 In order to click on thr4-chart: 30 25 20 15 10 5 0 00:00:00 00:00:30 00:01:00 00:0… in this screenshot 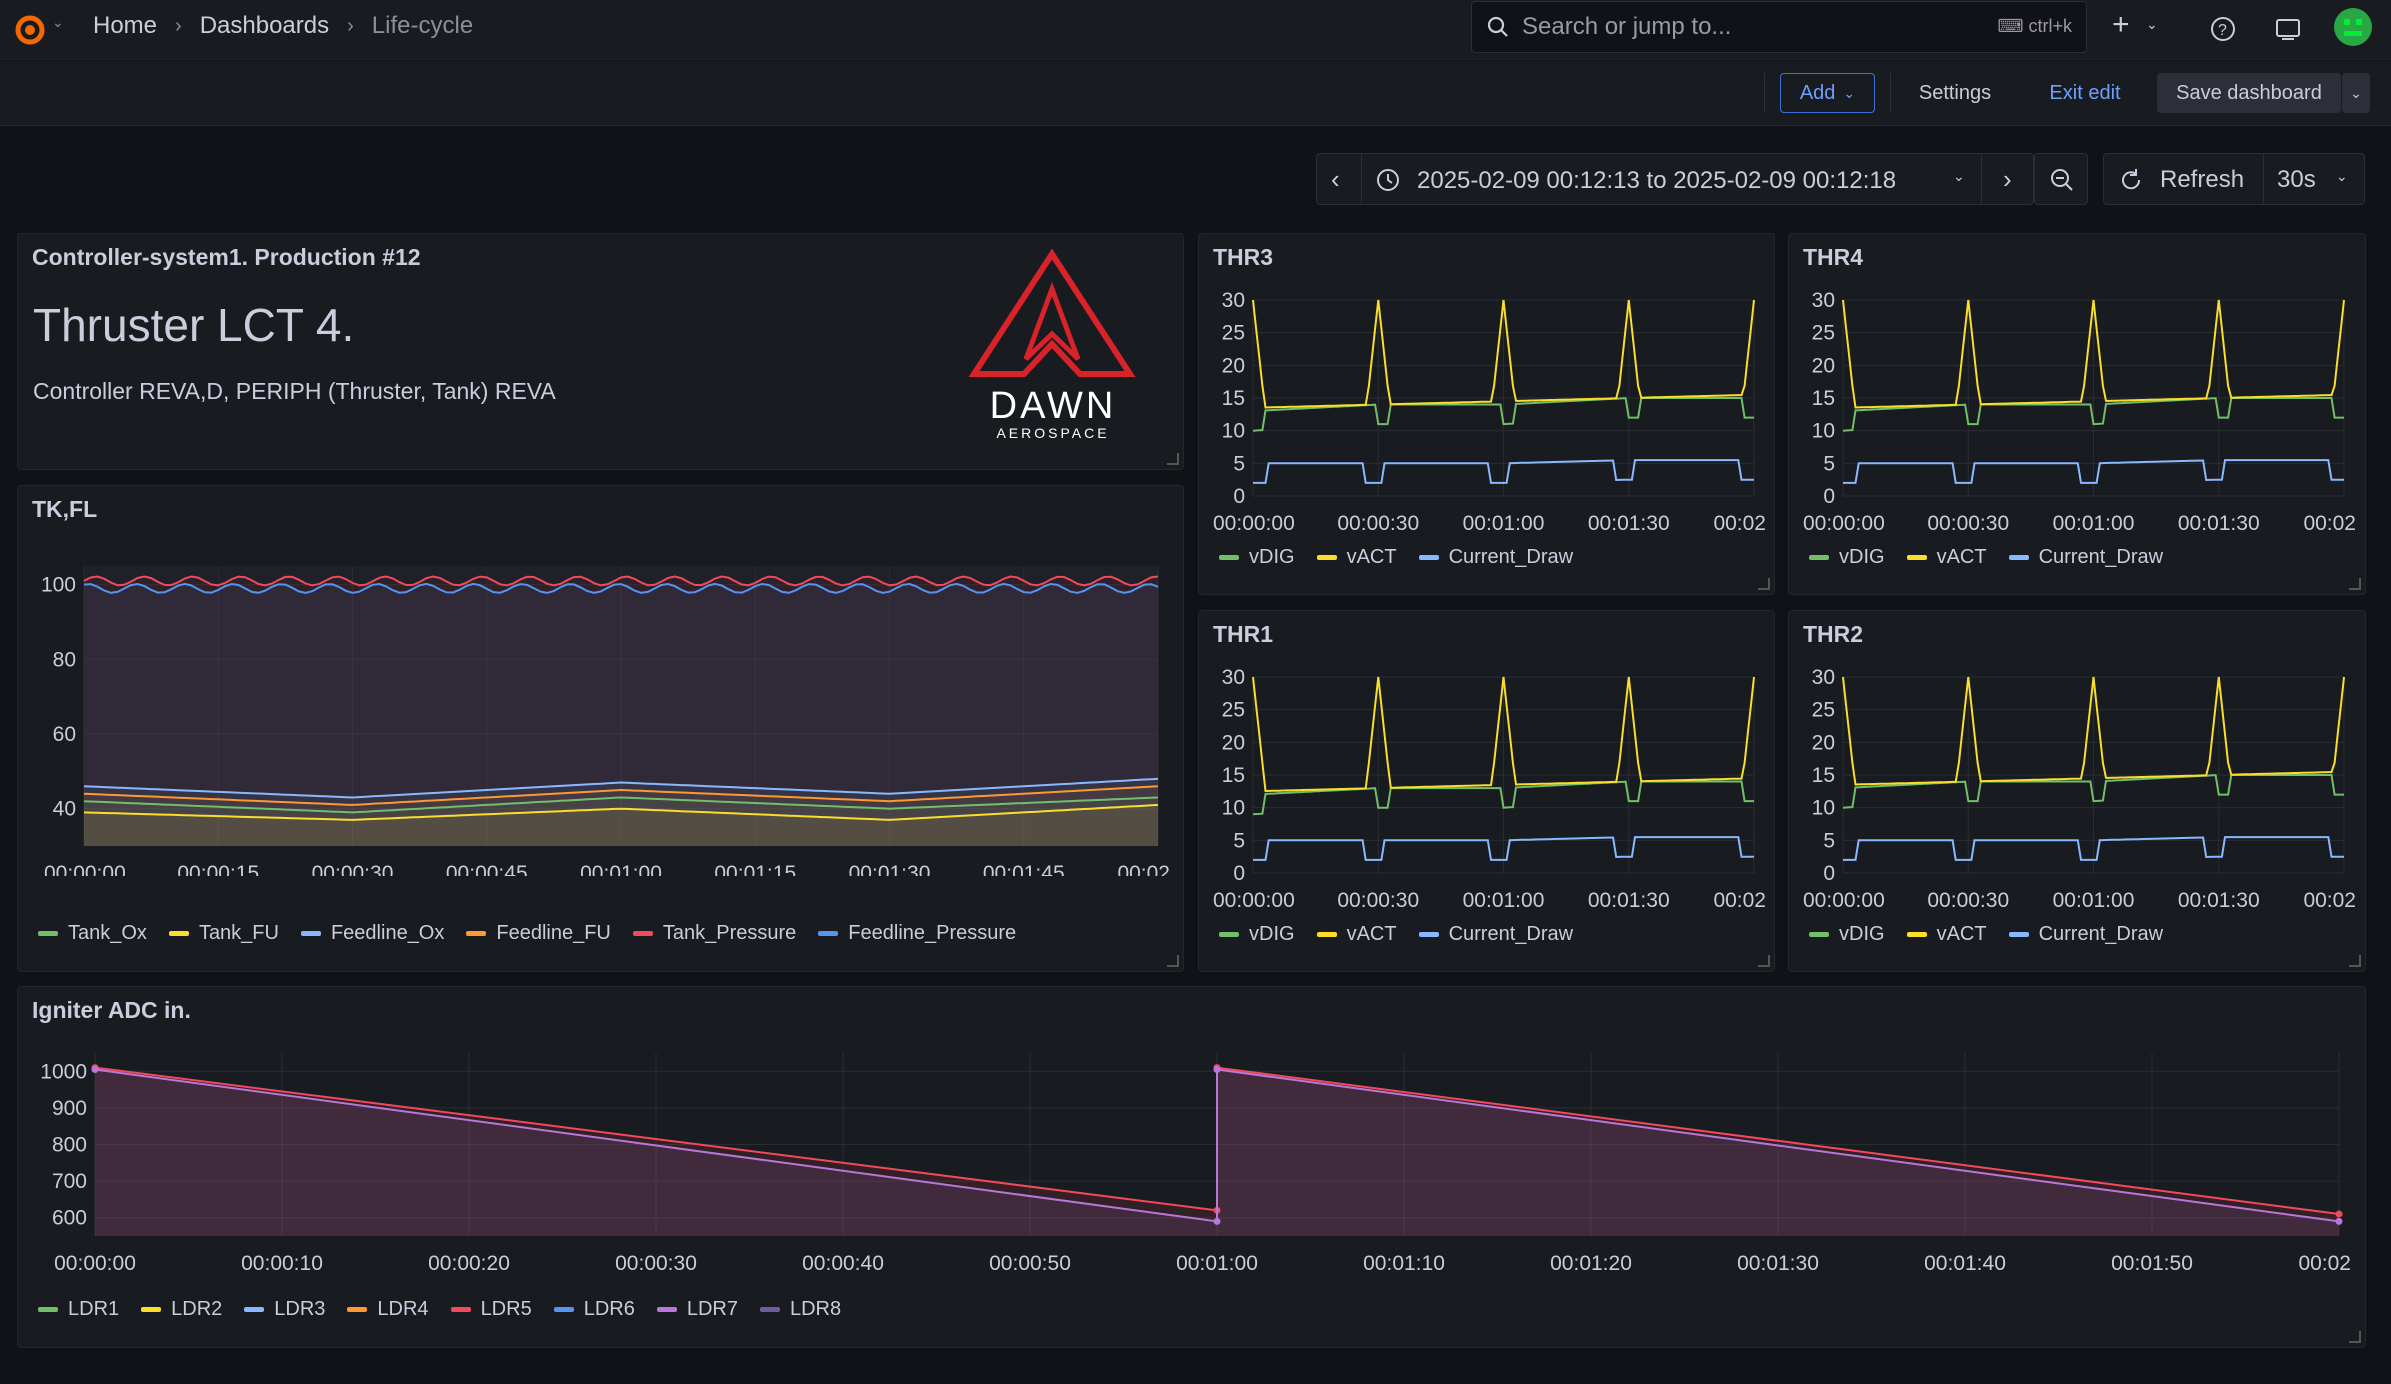, I will do `click(2079, 412)`.